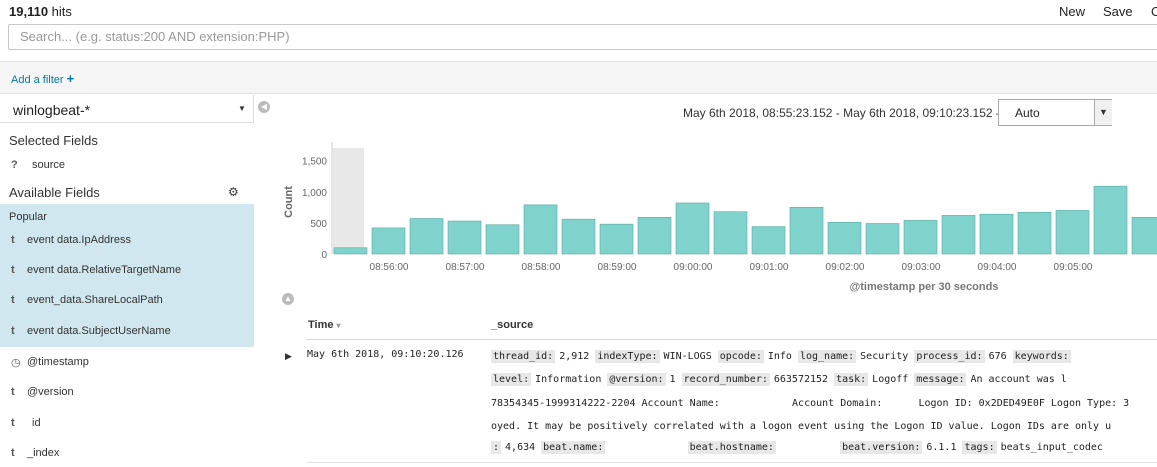 The width and height of the screenshot is (1157, 467). I want to click on field-item: t id, so click(127, 427).